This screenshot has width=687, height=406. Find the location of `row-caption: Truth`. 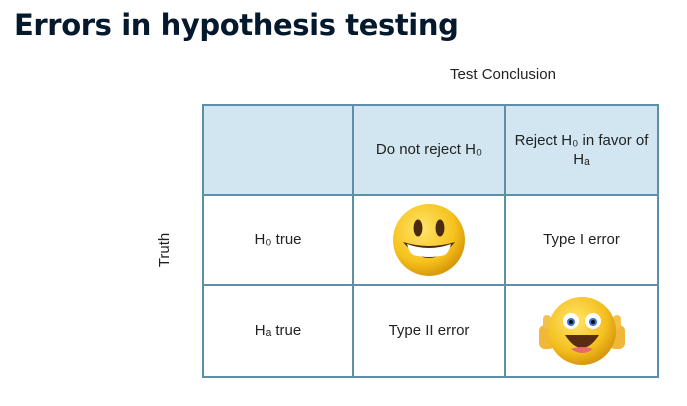

row-caption: Truth is located at coordinates (164, 250).